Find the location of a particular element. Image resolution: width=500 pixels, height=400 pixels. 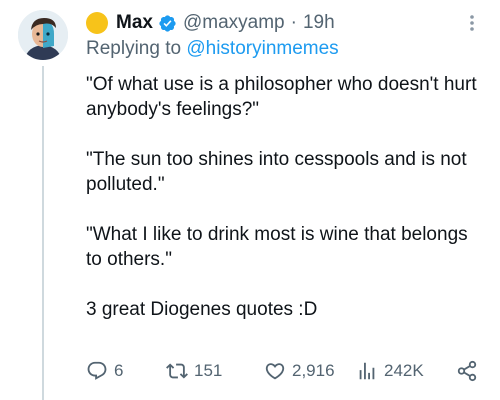

like-count: 2,916 is located at coordinates (313, 370).